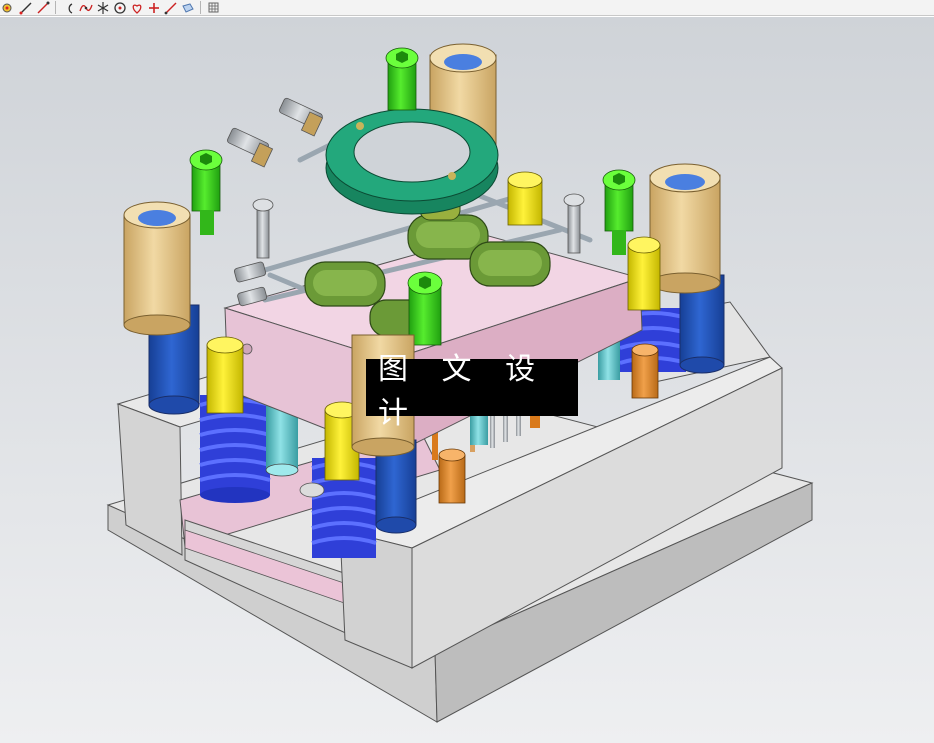  I want to click on gray-bushing, so click(312, 490).